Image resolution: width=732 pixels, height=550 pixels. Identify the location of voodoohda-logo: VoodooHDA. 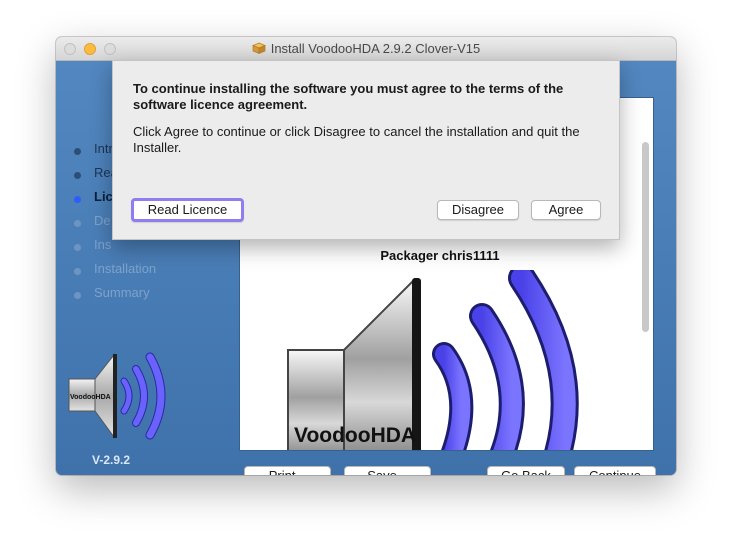
(117, 396).